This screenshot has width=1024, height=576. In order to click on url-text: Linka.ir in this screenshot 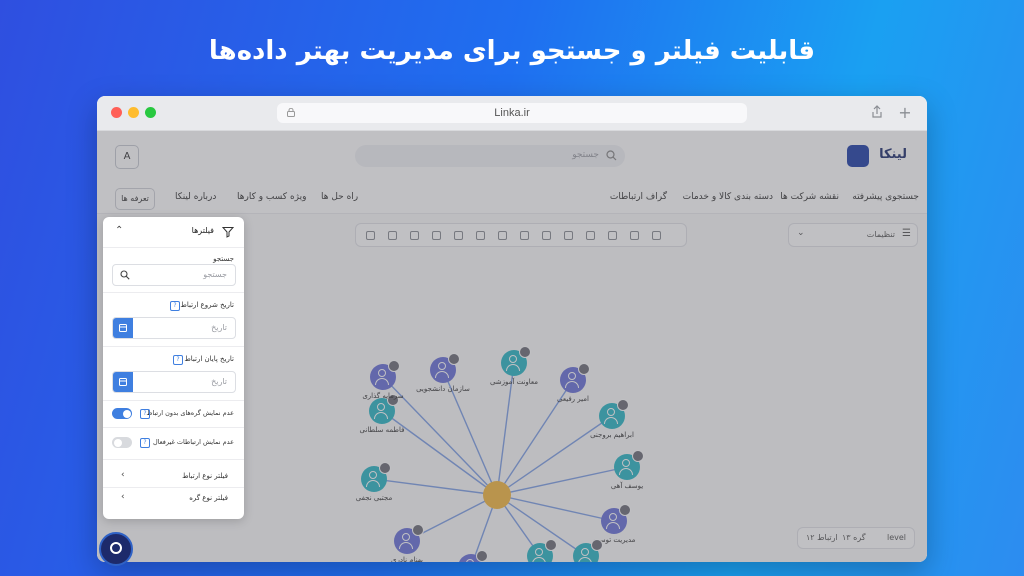, I will do `click(512, 113)`.